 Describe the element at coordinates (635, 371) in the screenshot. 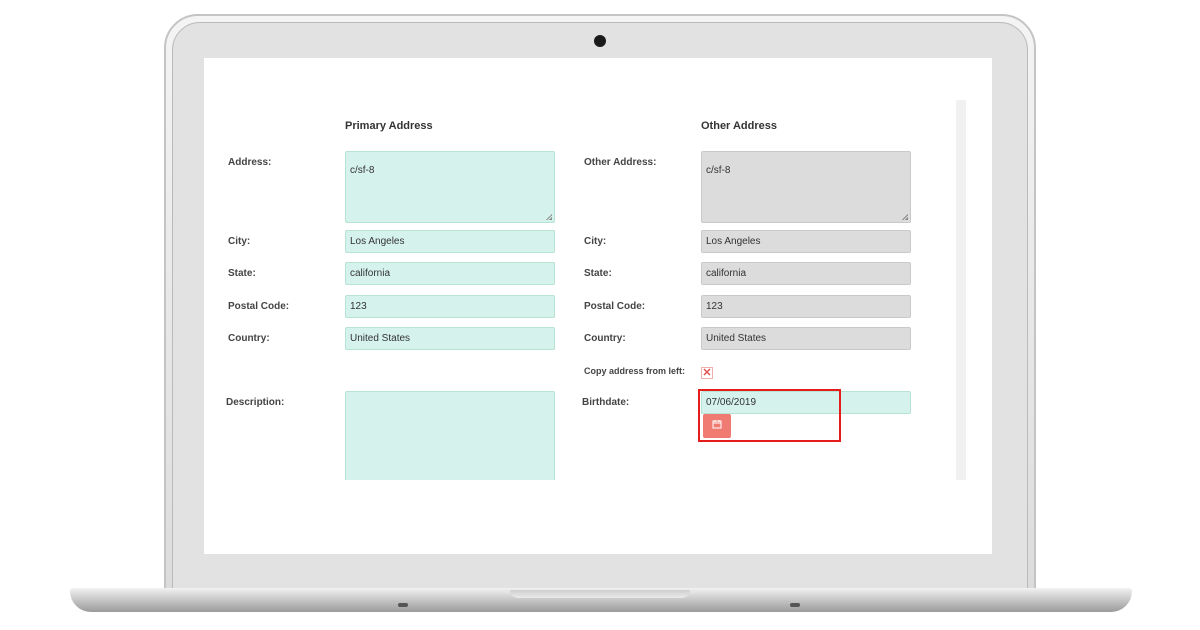

I see `copy-address-label: Copy address from left:` at that location.